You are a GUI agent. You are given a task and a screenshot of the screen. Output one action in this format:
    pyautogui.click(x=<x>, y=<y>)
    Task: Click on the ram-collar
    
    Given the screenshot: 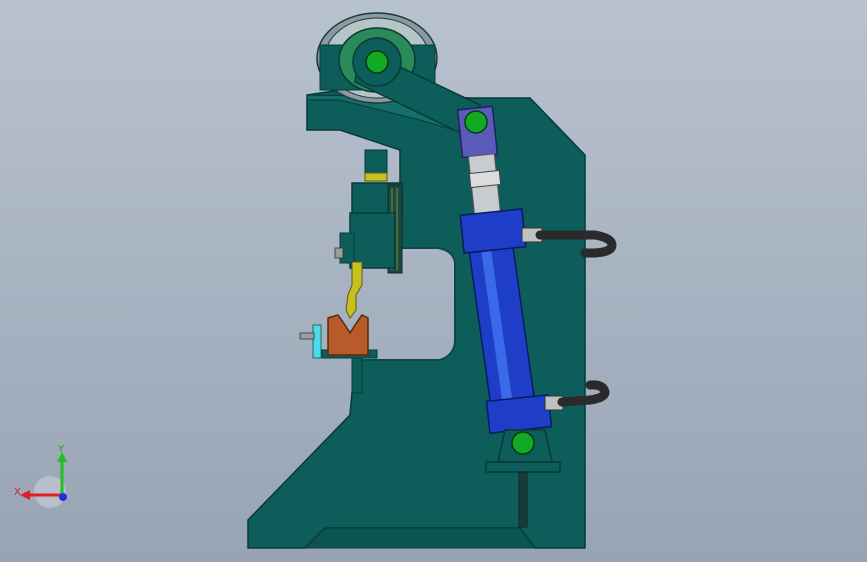 What is the action you would take?
    pyautogui.click(x=376, y=177)
    